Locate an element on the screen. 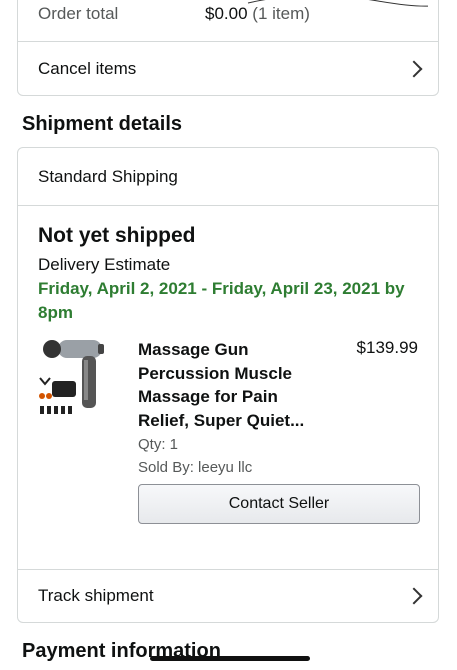 This screenshot has height=670, width=457. product-sold-by: Sold By: leeyu llc is located at coordinates (195, 467).